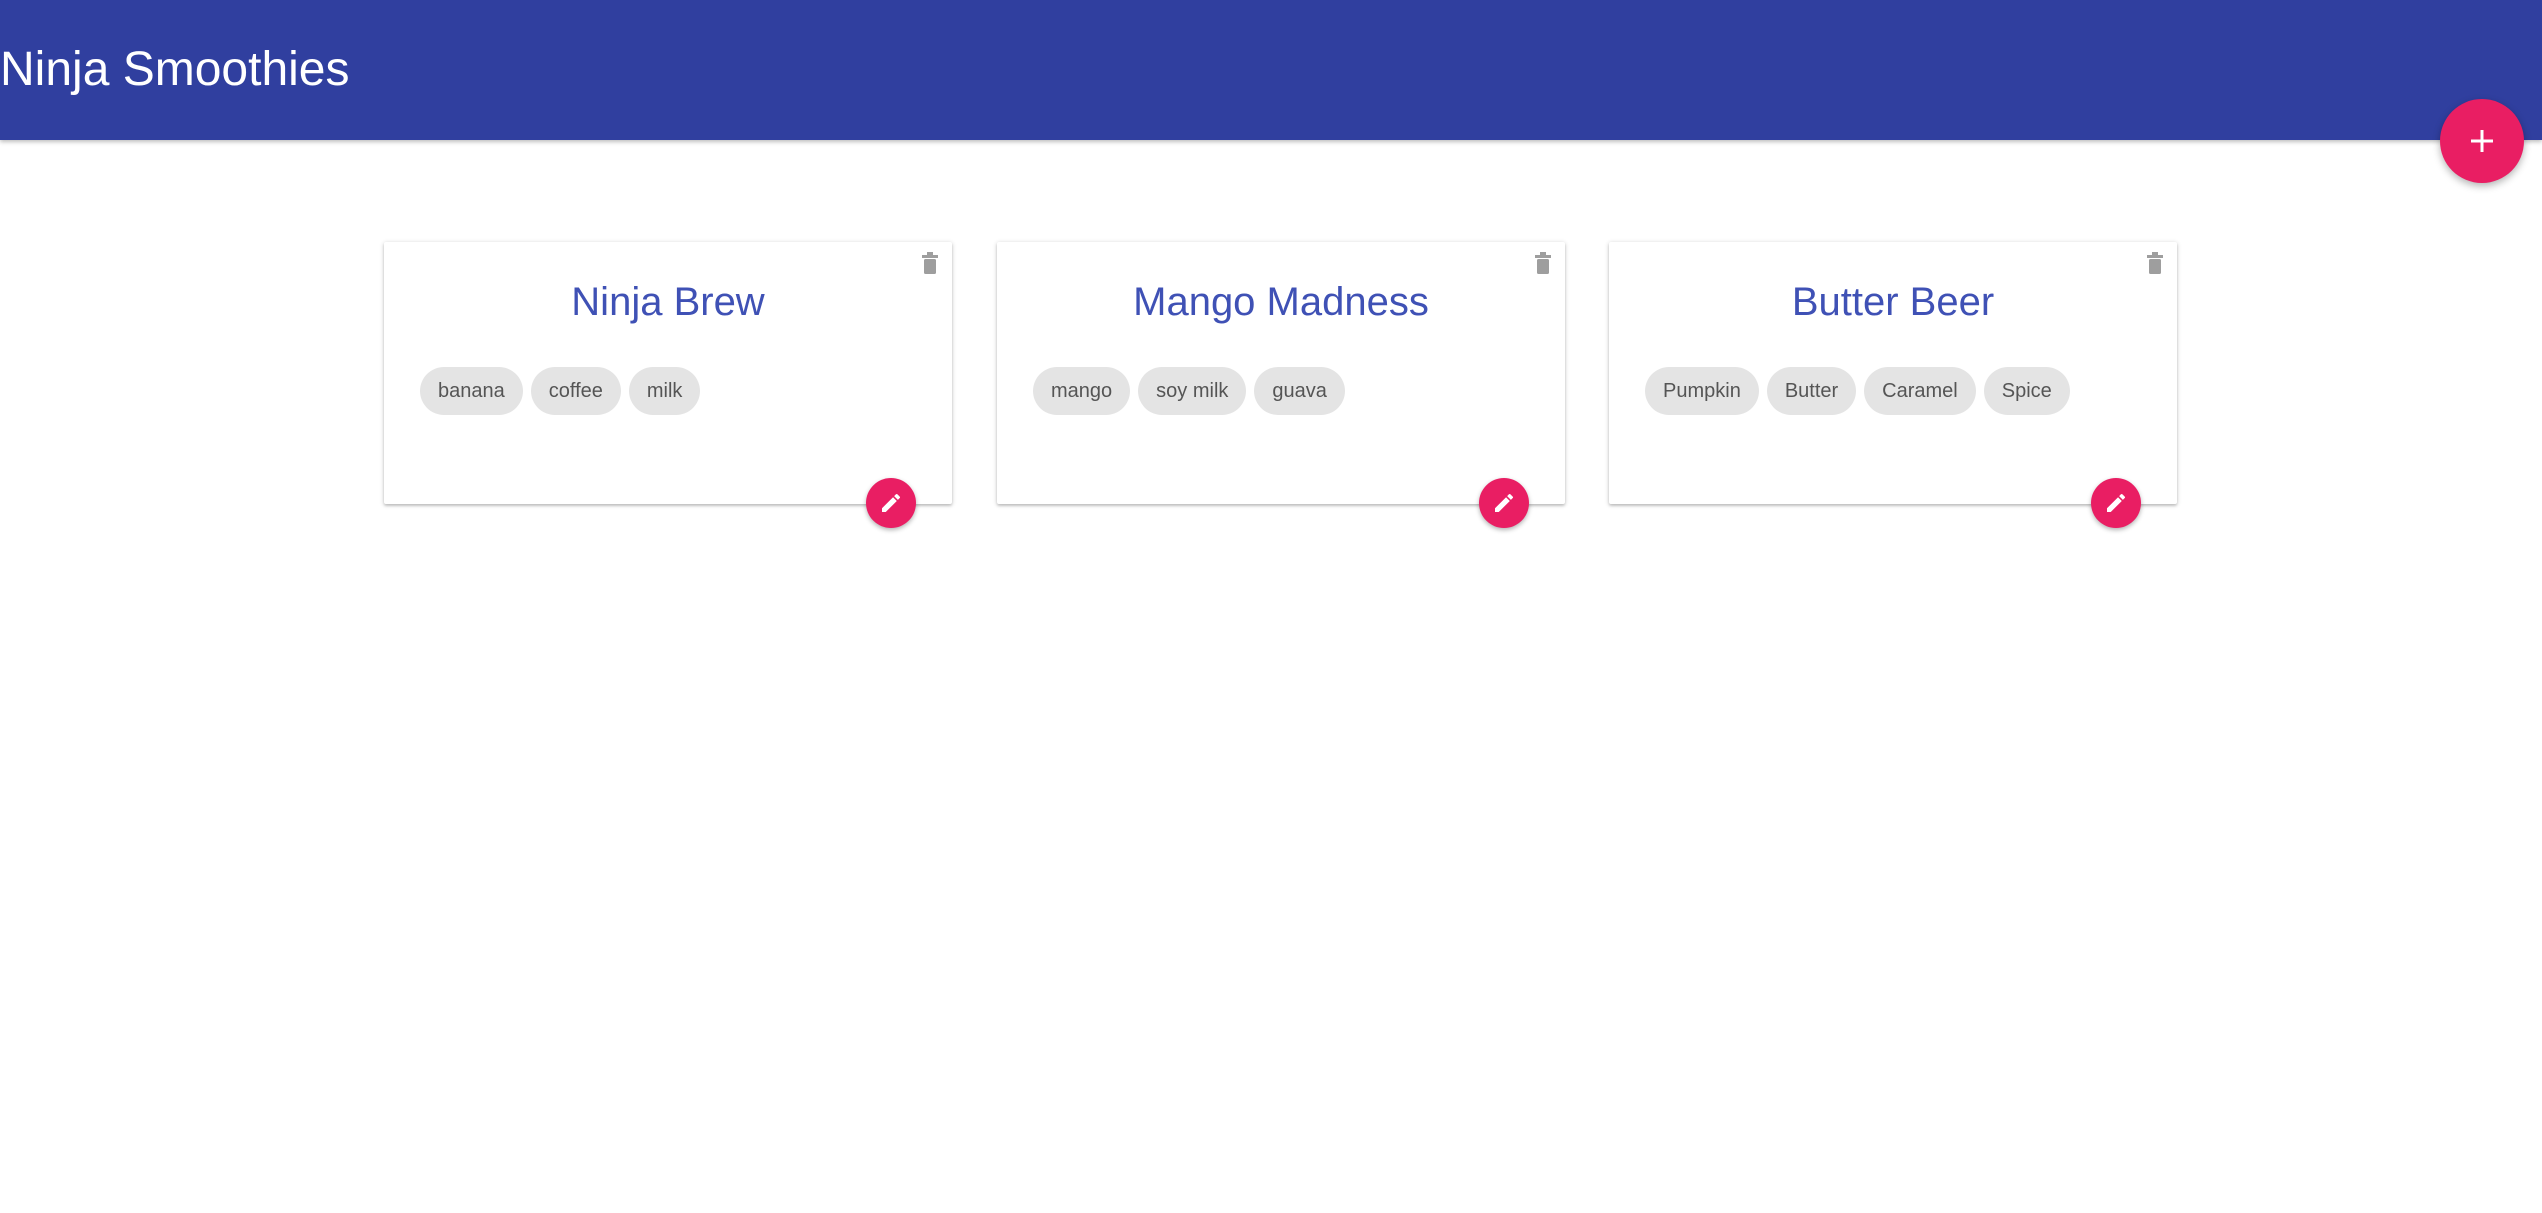  What do you see at coordinates (175, 70) in the screenshot?
I see `brand-logo: Ninja Smoothies` at bounding box center [175, 70].